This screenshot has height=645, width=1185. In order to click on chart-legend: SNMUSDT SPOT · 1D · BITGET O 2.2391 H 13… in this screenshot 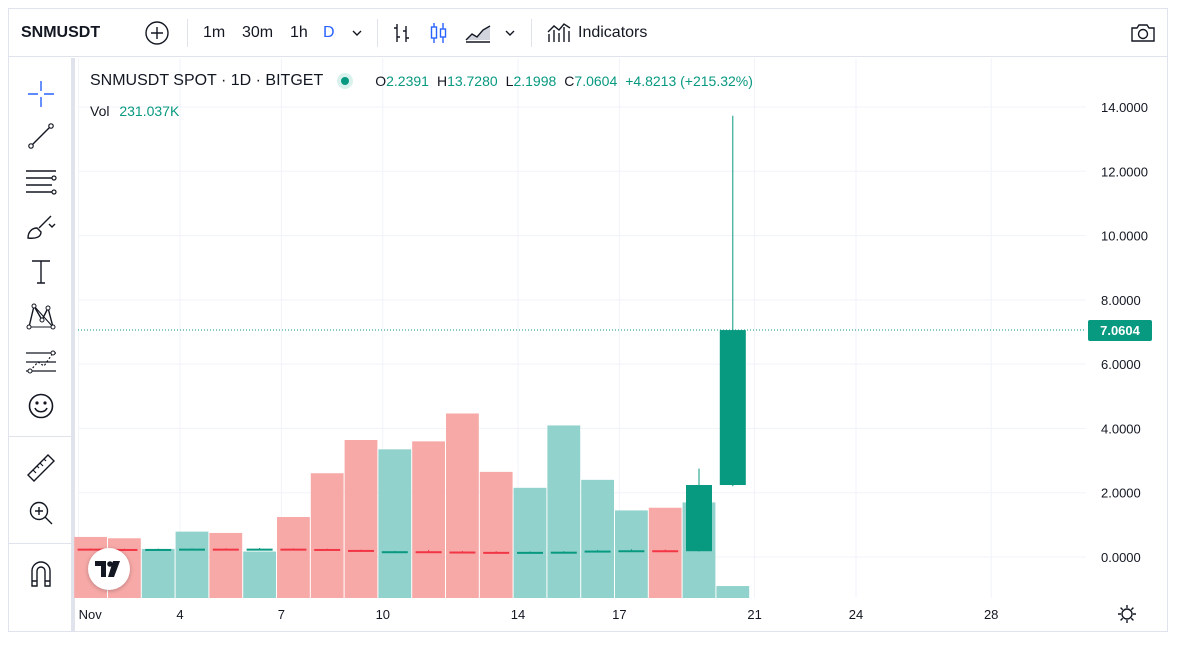, I will do `click(421, 81)`.